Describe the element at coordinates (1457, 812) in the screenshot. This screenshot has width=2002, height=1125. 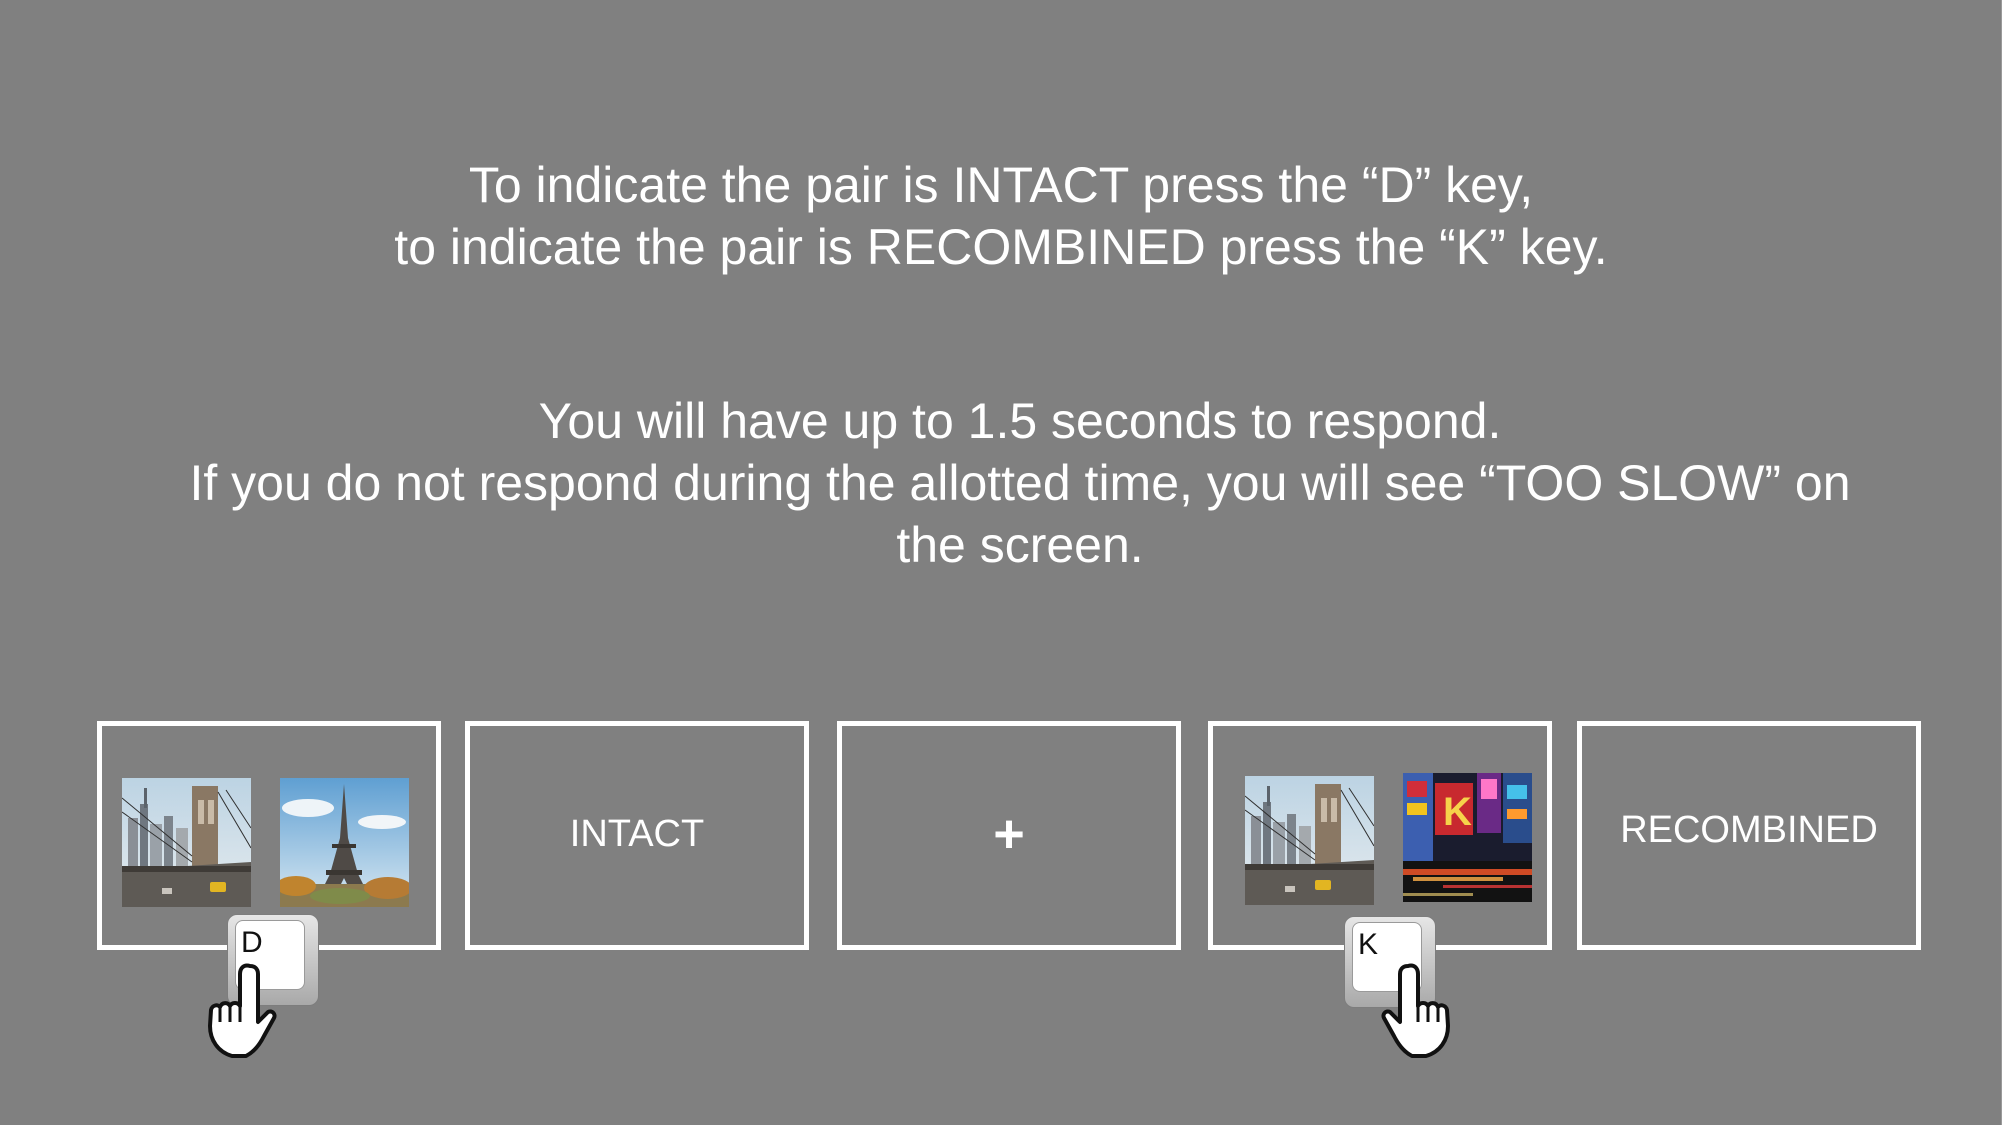
I see `svg-text: K` at that location.